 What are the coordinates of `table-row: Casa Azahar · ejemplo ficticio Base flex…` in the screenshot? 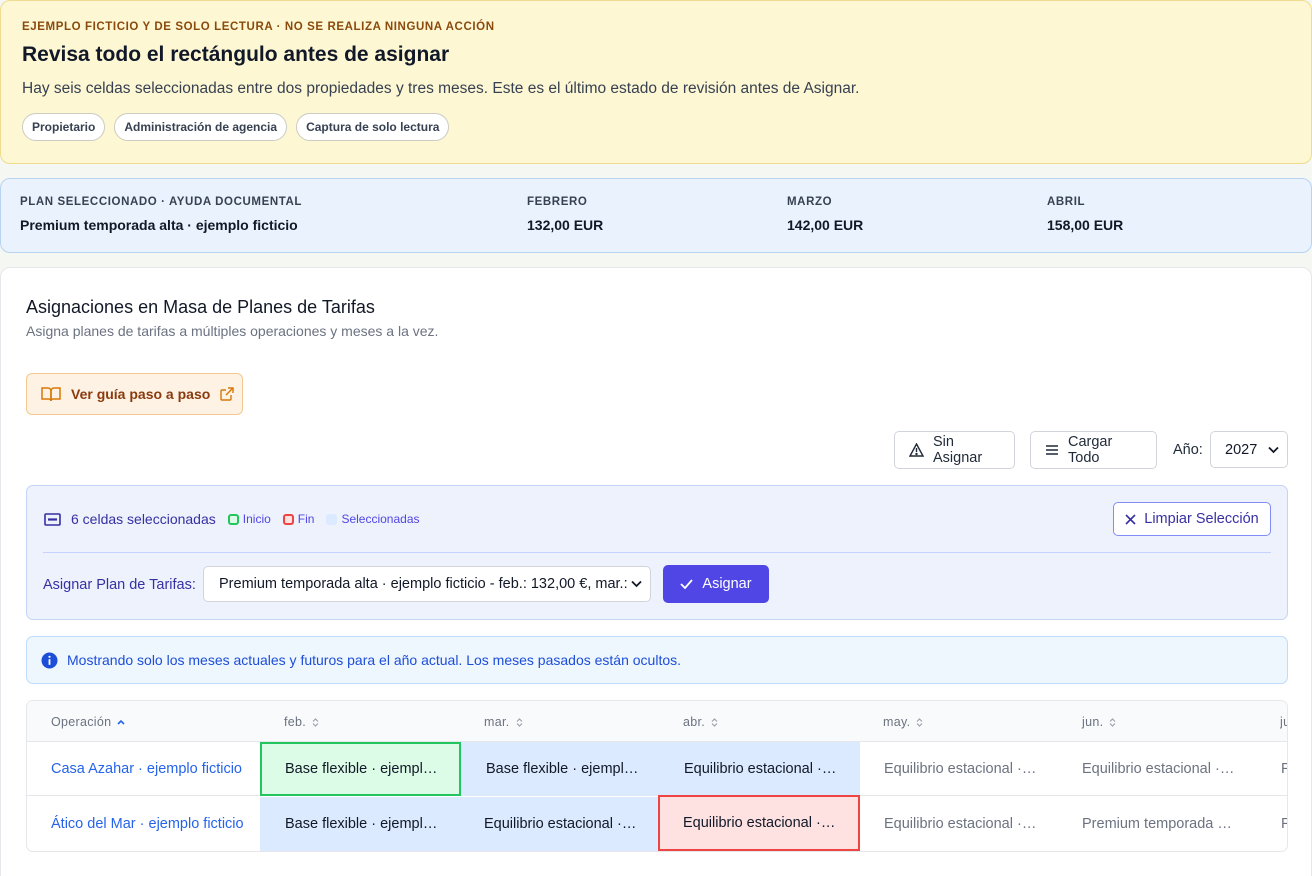 It's located at (657, 769).